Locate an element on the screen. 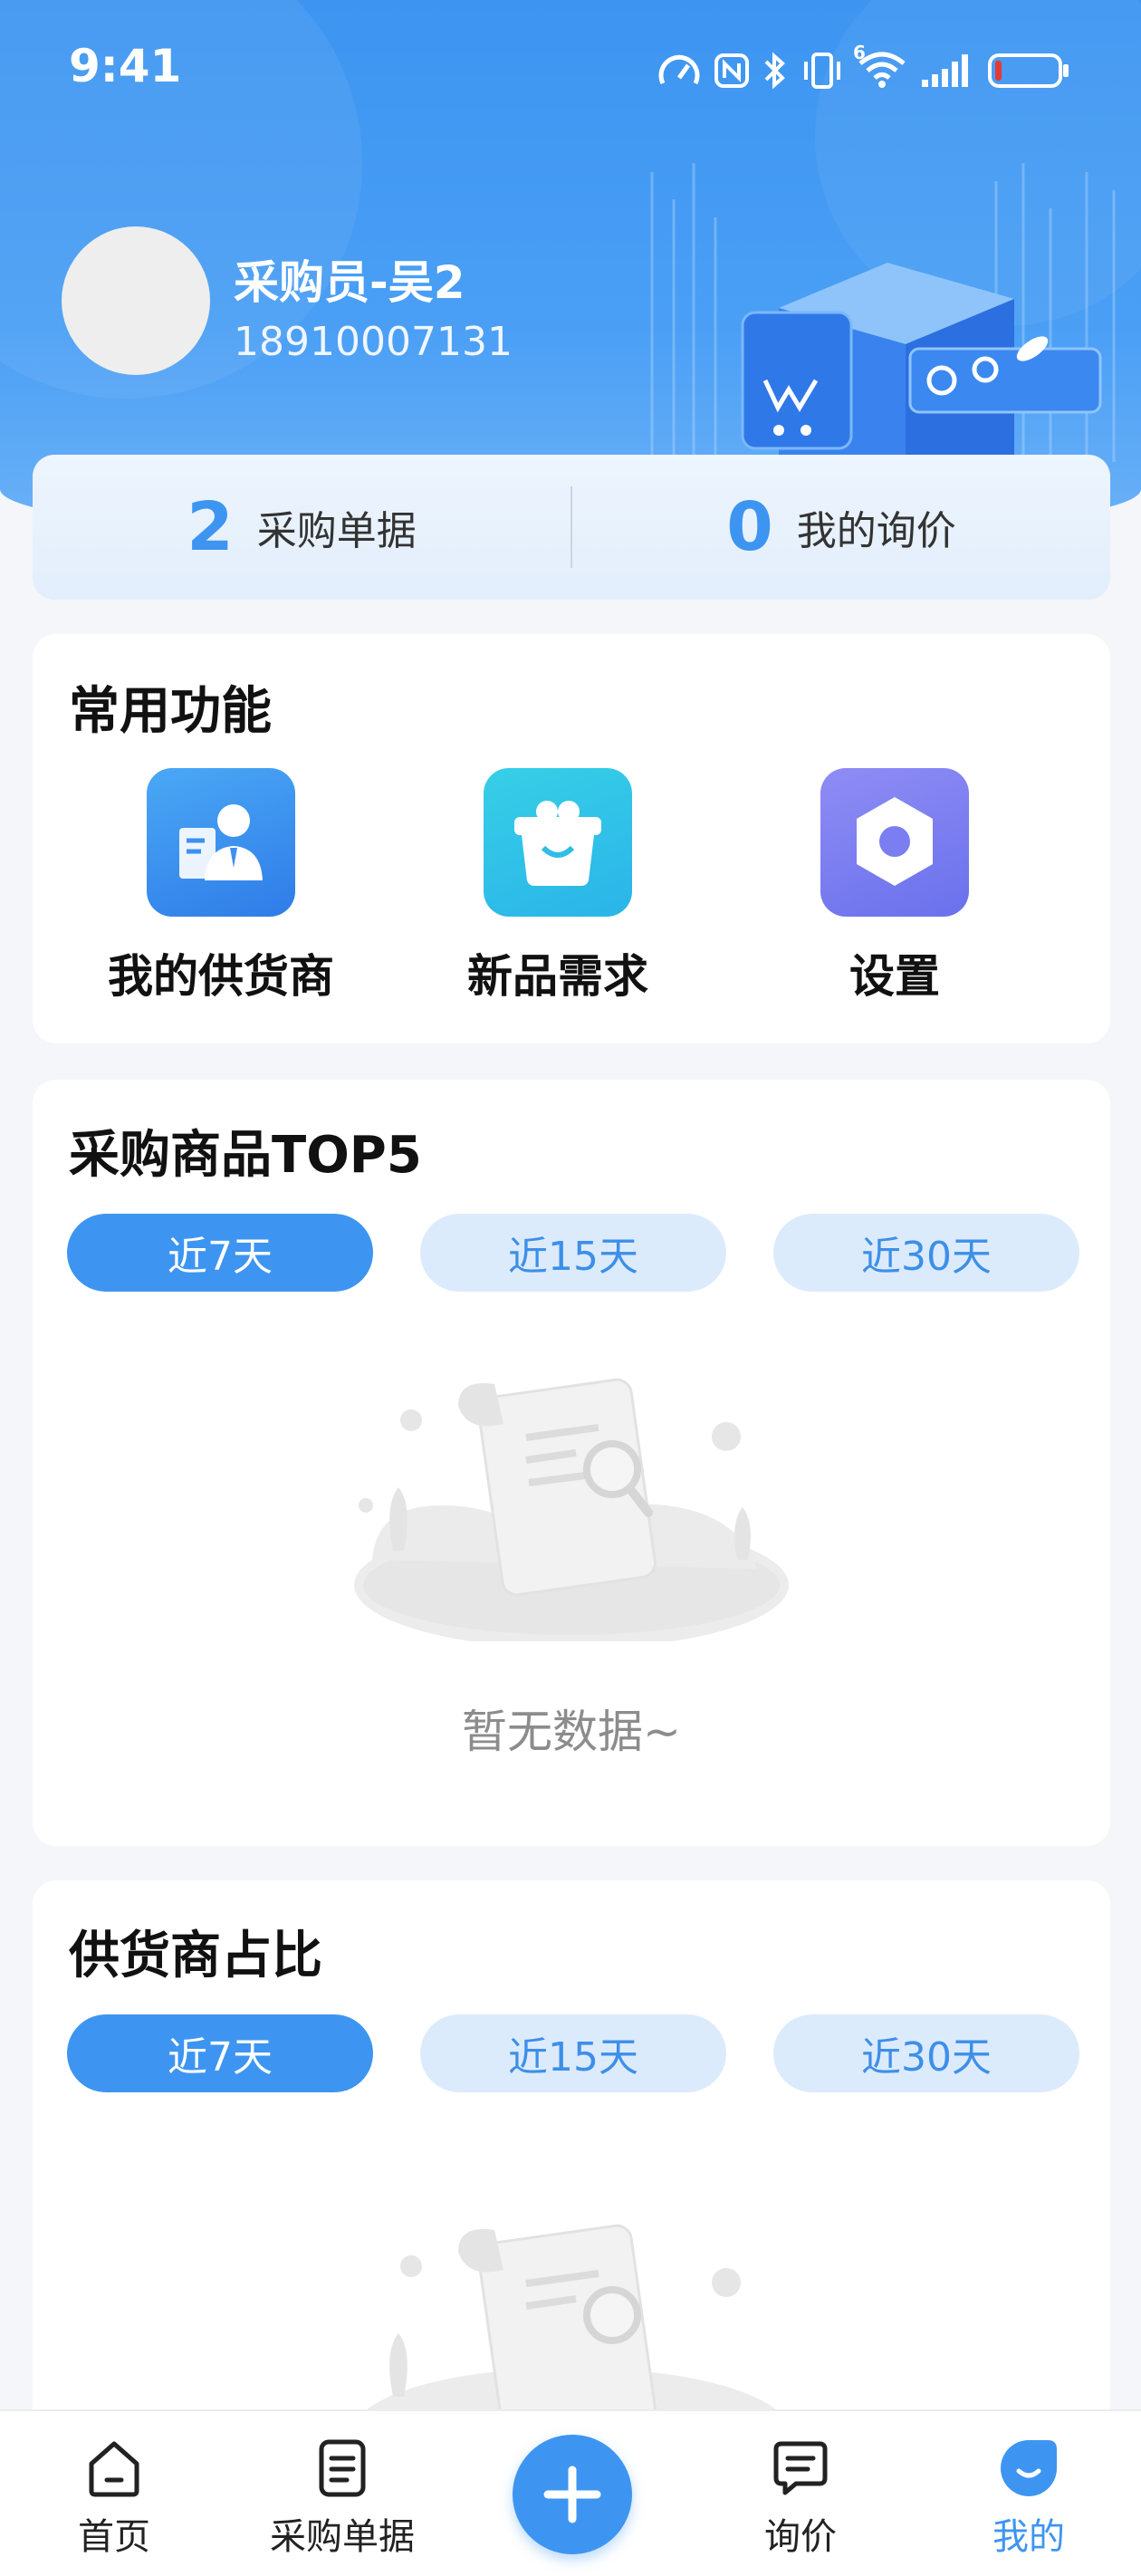 This screenshot has height=2576, width=1141. vibrate-icon is located at coordinates (822, 71).